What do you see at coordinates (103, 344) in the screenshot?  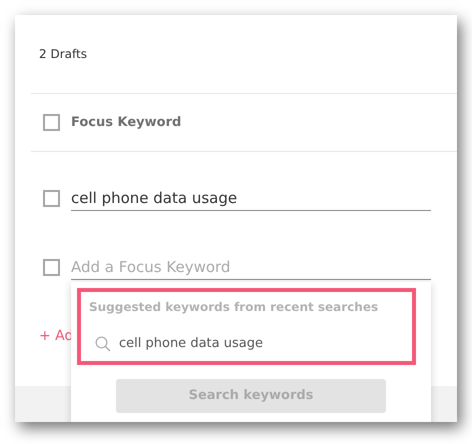 I see `search-icon` at bounding box center [103, 344].